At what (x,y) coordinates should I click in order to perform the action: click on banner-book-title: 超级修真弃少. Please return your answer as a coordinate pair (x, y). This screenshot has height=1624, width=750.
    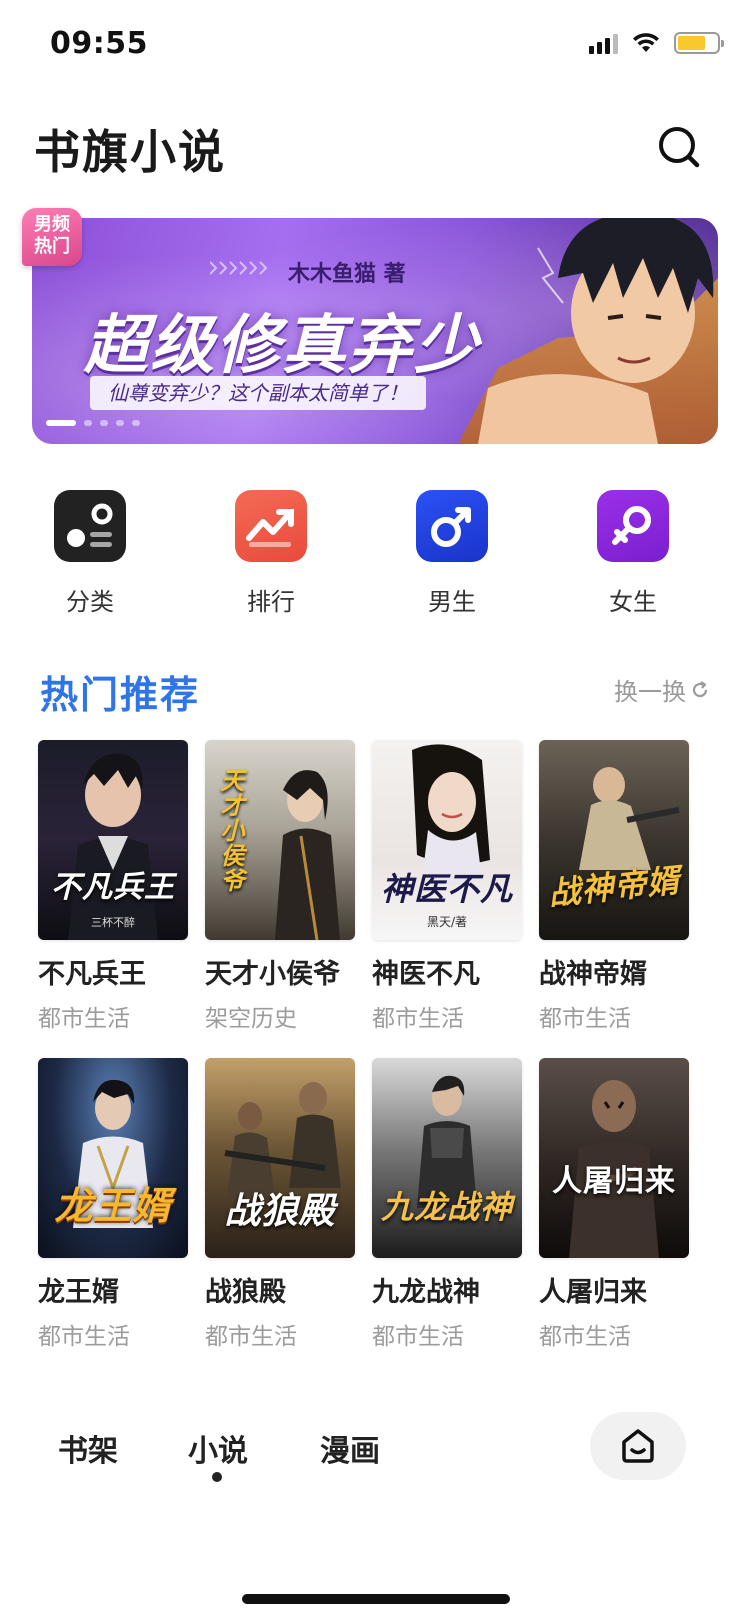
    Looking at the image, I should click on (282, 346).